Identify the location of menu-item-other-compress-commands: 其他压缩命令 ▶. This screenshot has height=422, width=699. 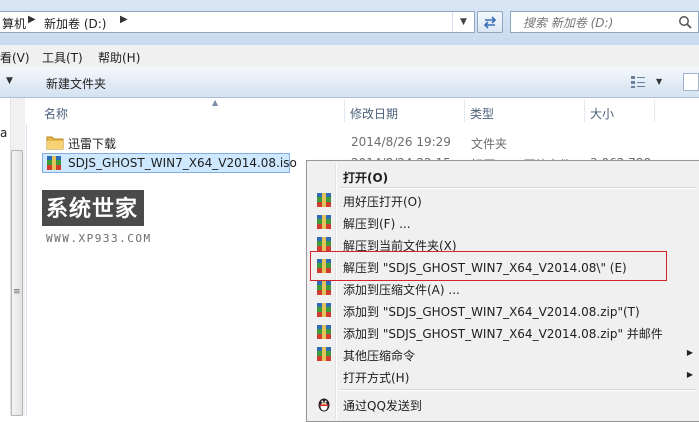
(503, 354).